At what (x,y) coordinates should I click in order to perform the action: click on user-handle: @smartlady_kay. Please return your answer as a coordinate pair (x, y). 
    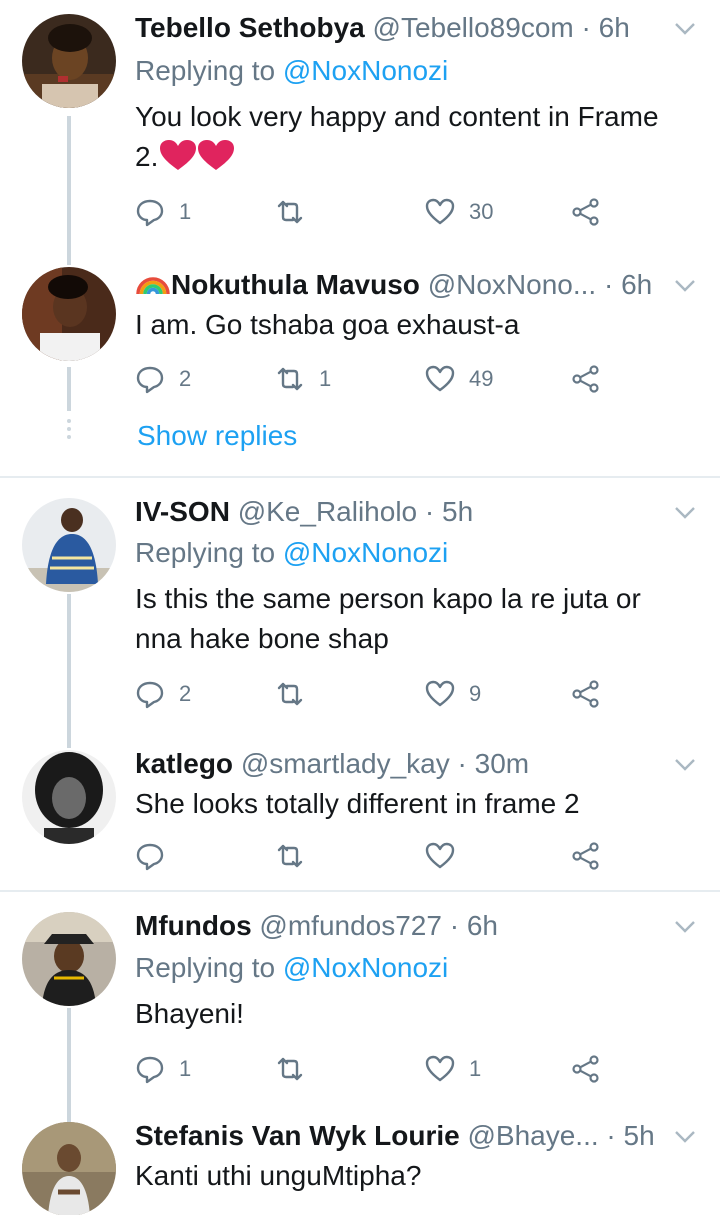
    Looking at the image, I should click on (345, 763).